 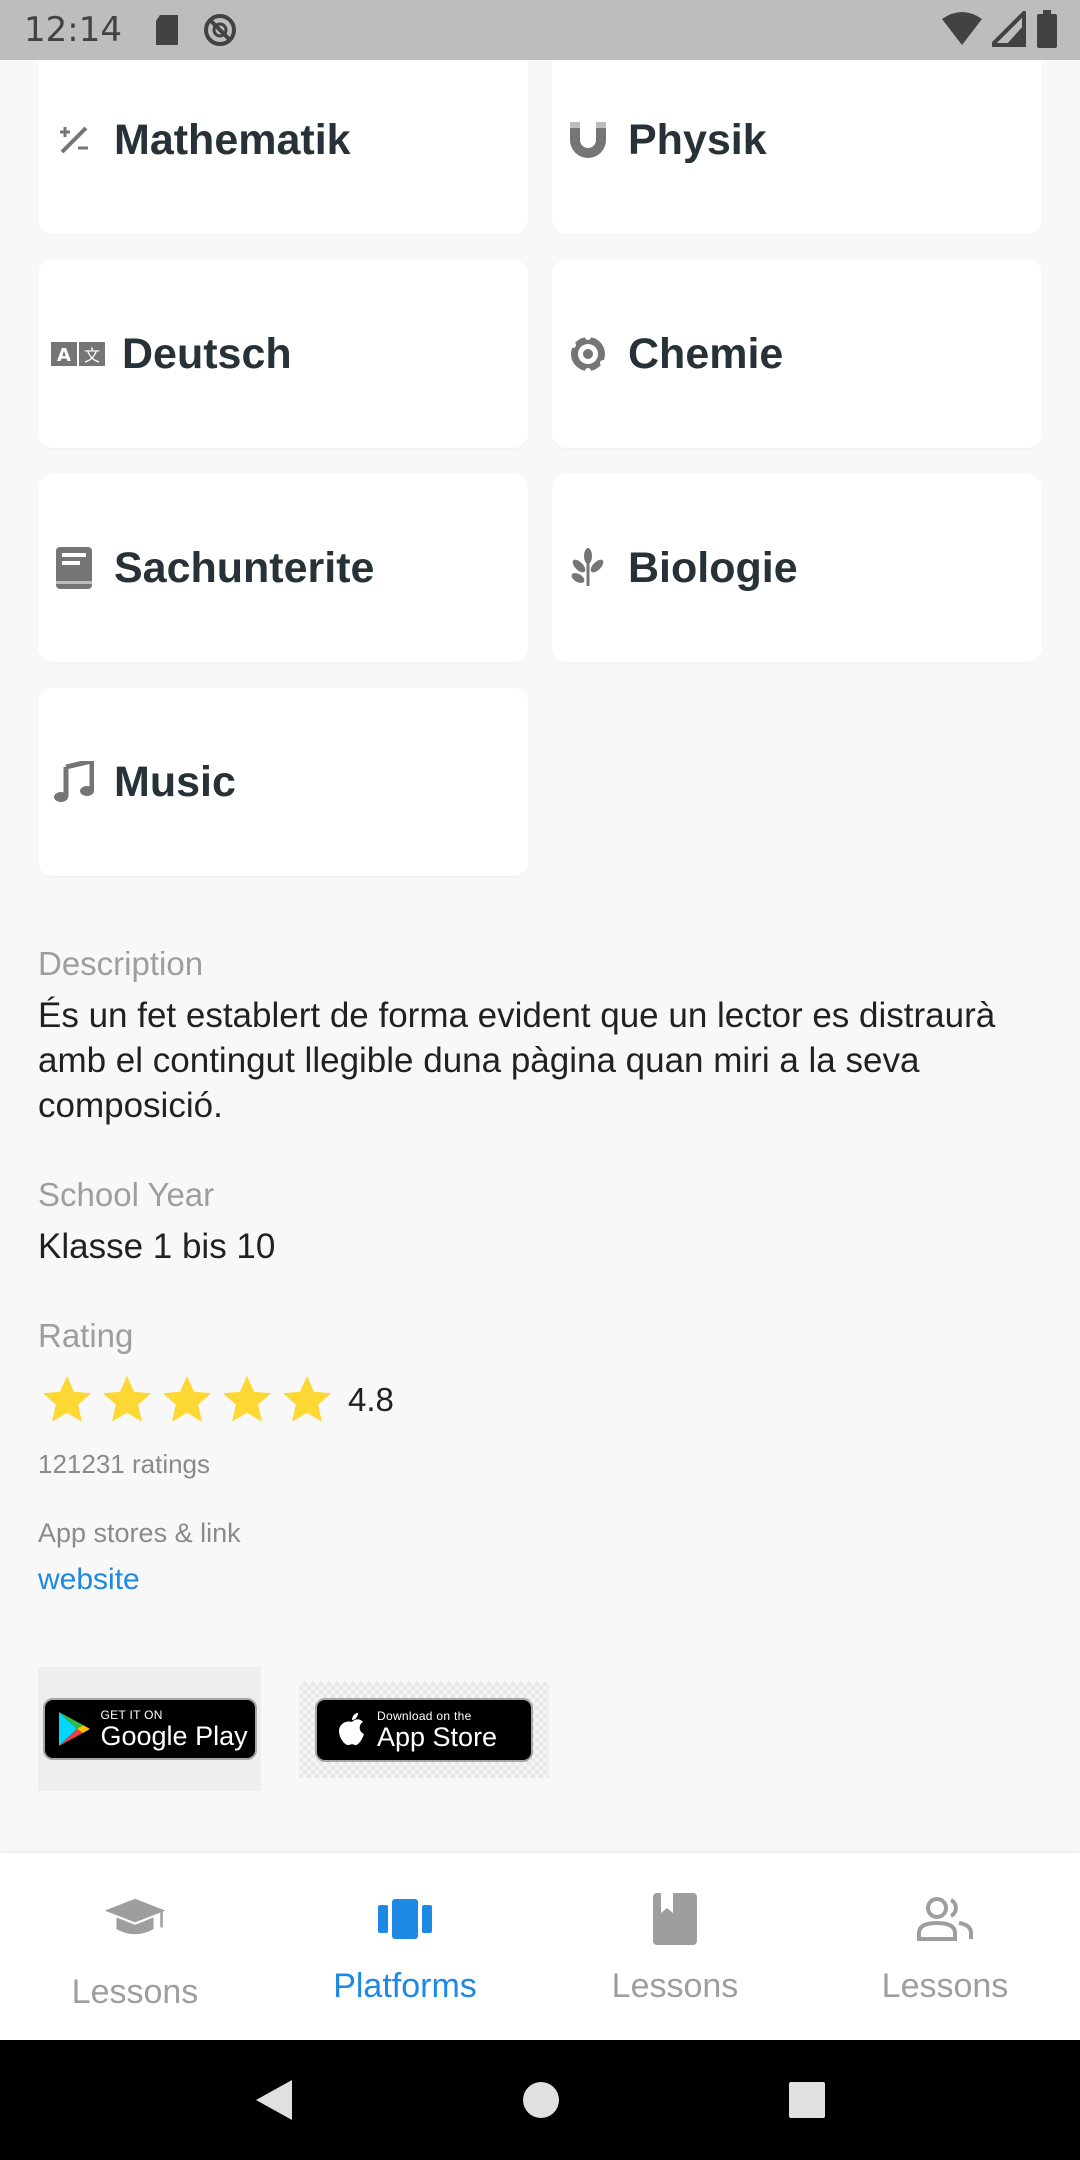 I want to click on subject-card-music: Music, so click(x=283, y=782).